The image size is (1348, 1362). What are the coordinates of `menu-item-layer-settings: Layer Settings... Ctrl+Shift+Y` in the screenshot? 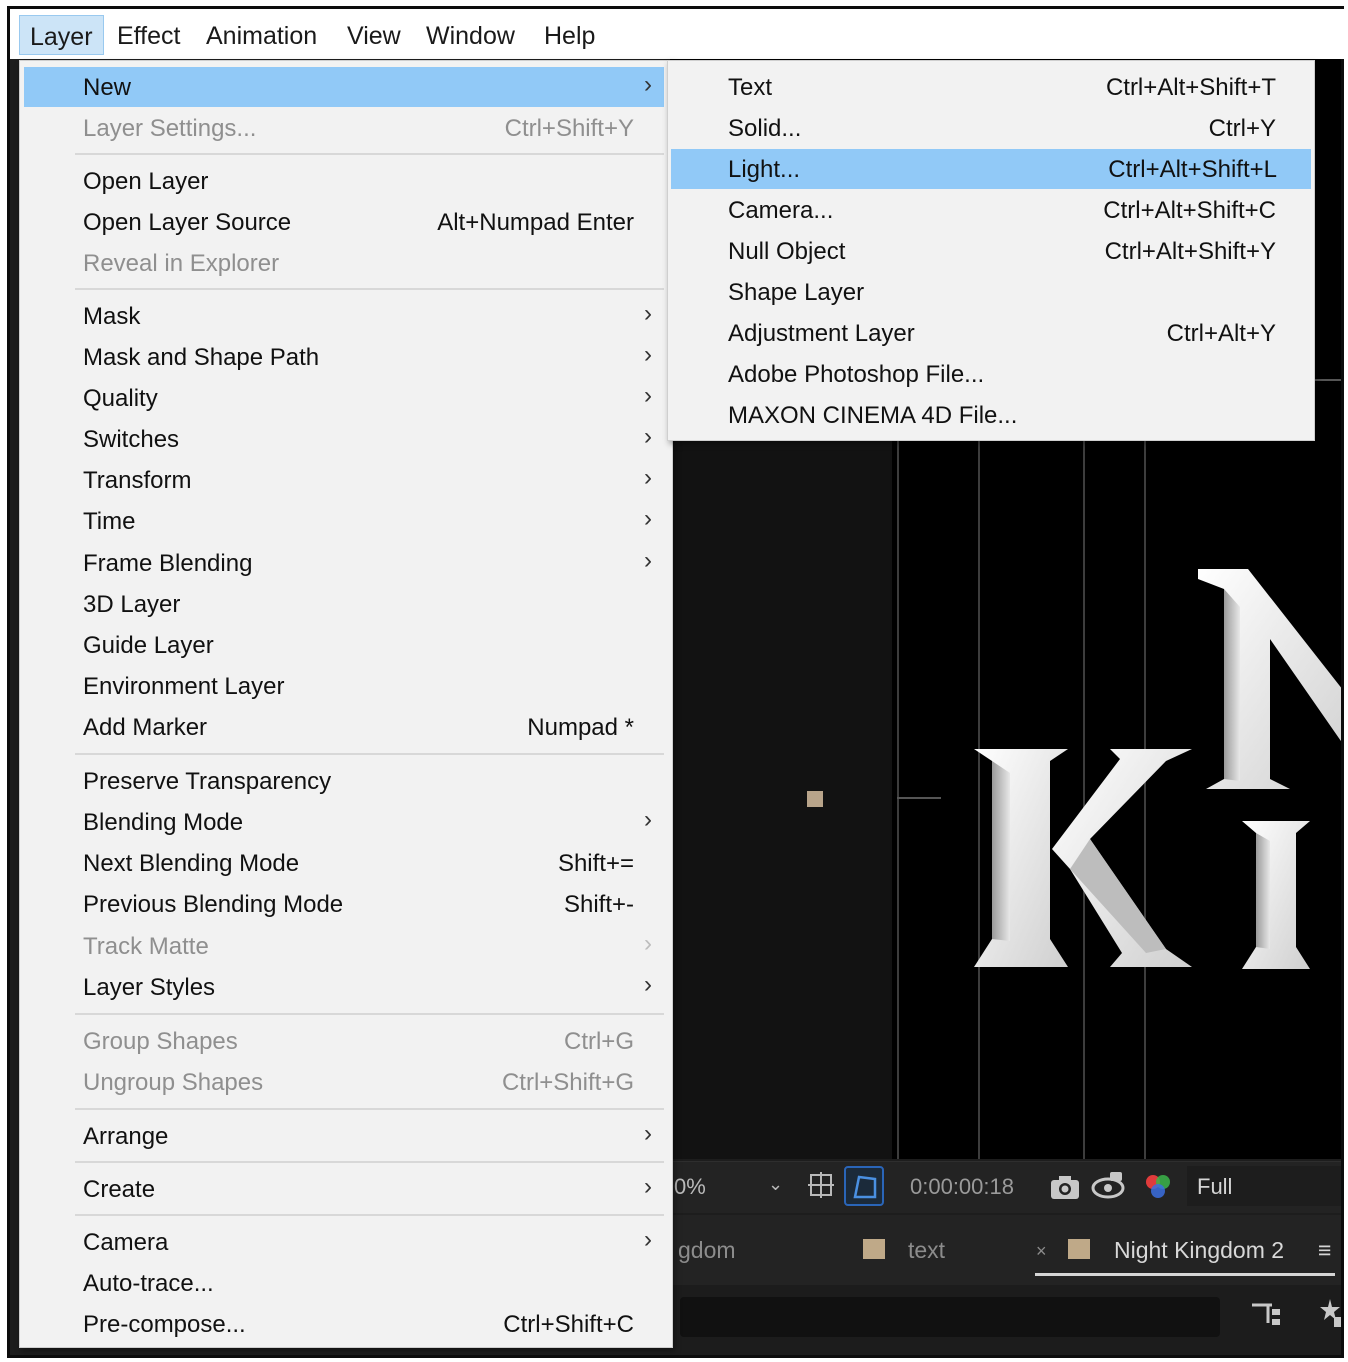 It's located at (346, 128).